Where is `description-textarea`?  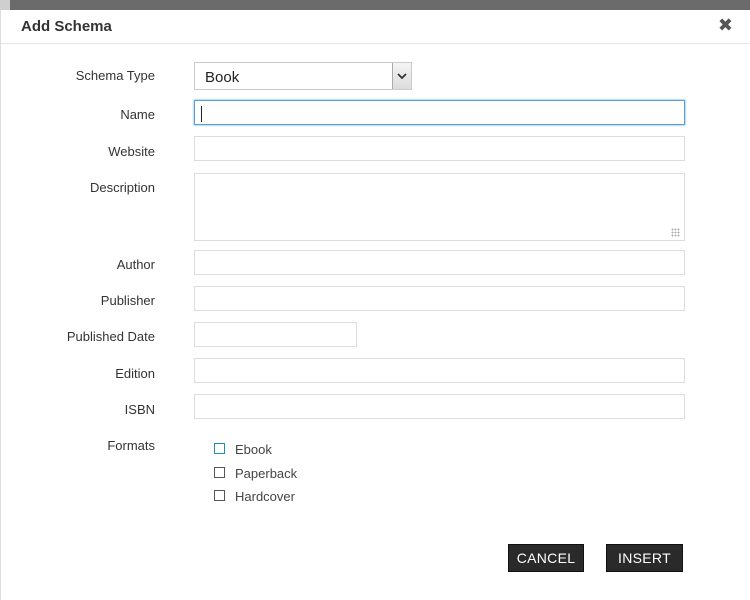
description-textarea is located at coordinates (439, 207).